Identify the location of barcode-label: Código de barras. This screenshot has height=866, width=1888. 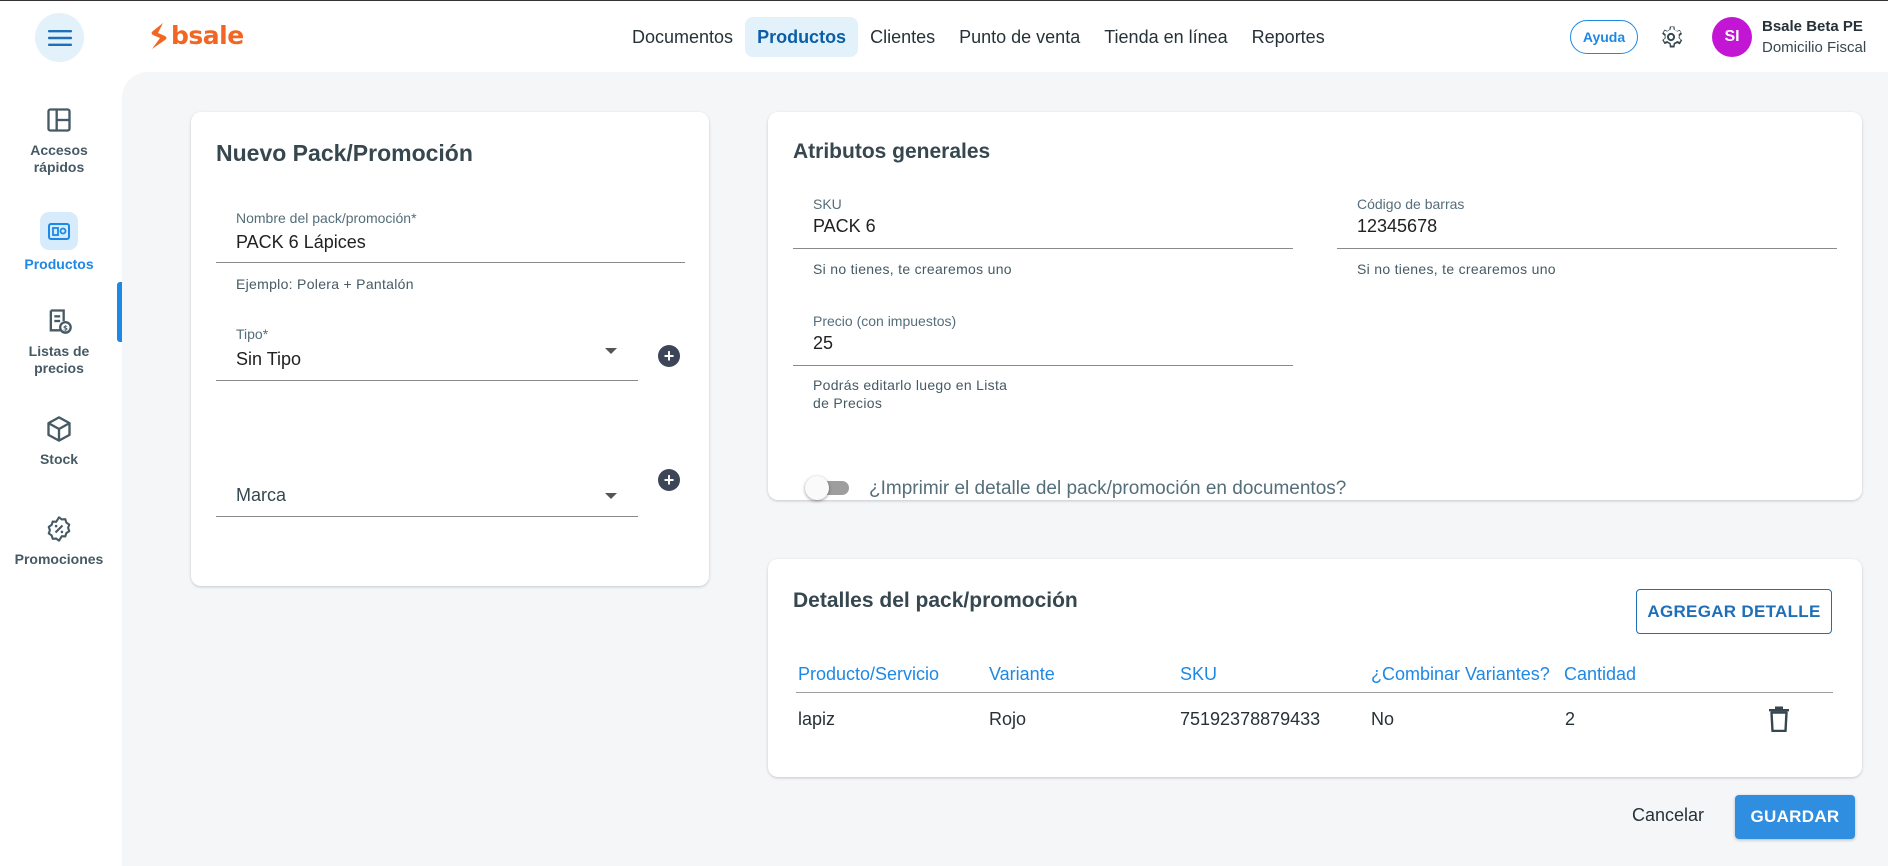
(1411, 204).